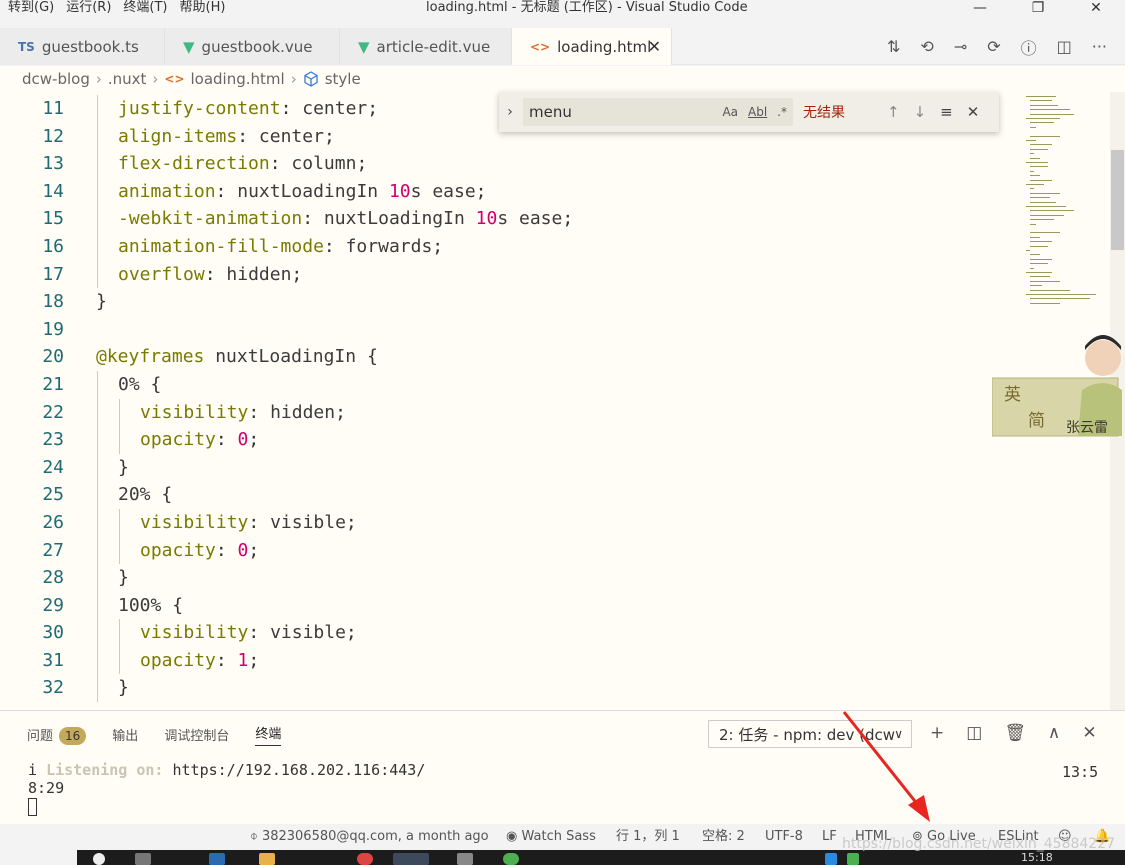  What do you see at coordinates (1065, 202) in the screenshot?
I see `minimap` at bounding box center [1065, 202].